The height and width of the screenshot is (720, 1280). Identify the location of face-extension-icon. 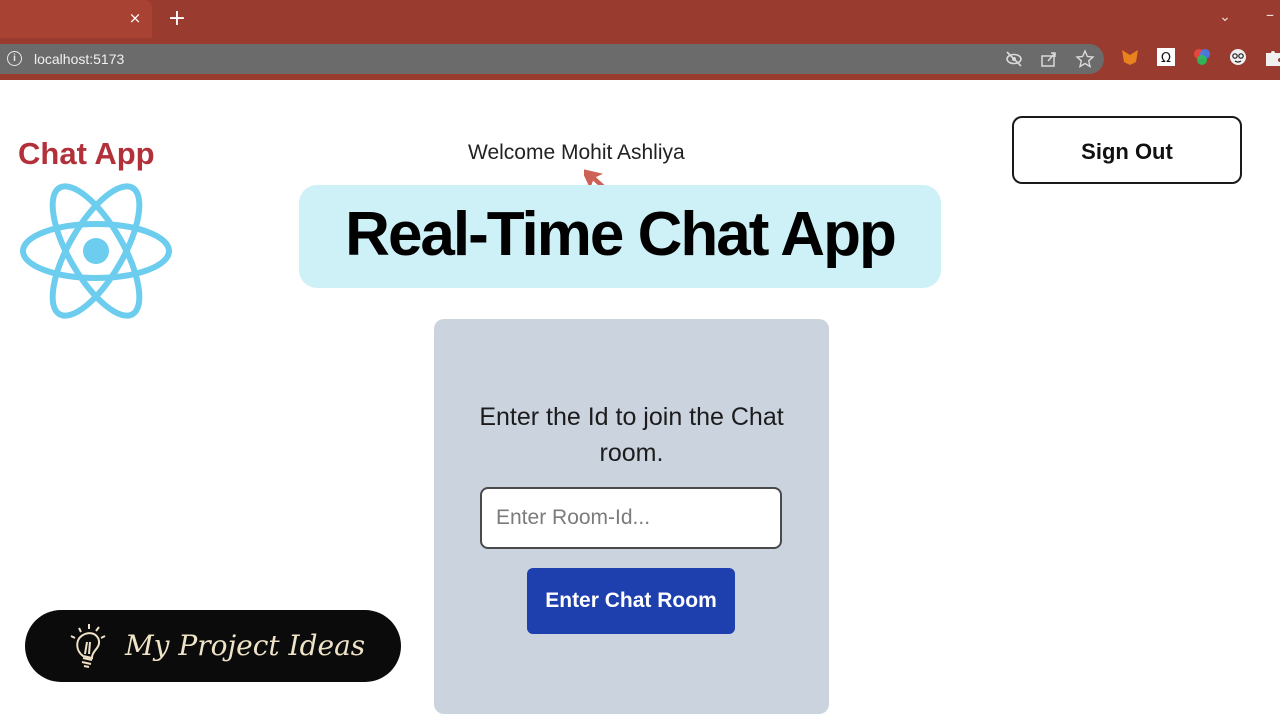
(1238, 57).